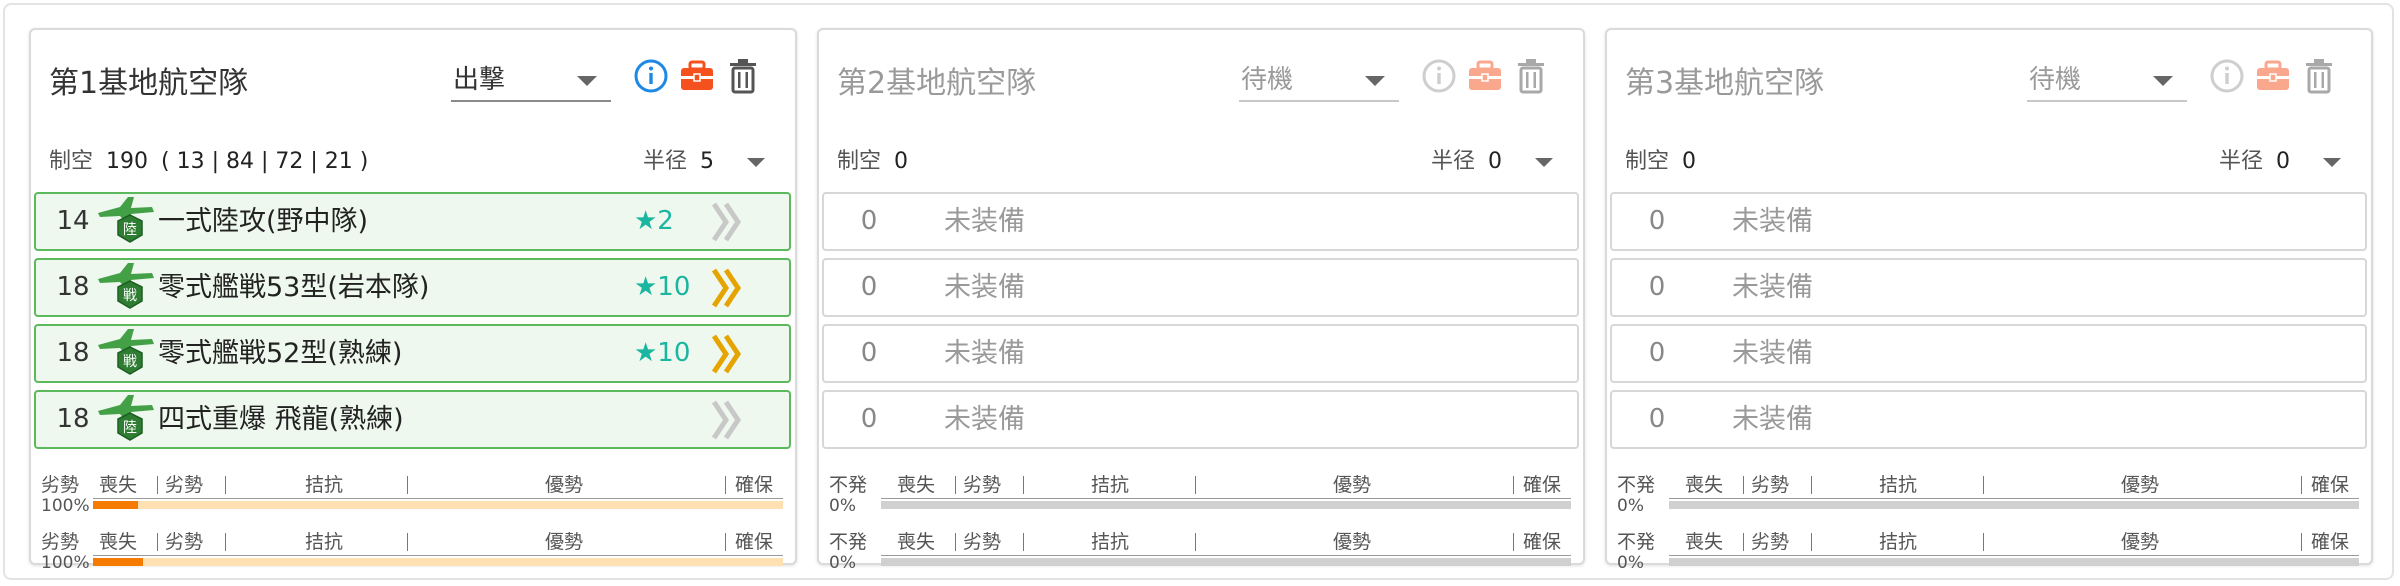  I want to click on corps-title: 第3基地航空隊, so click(1725, 83).